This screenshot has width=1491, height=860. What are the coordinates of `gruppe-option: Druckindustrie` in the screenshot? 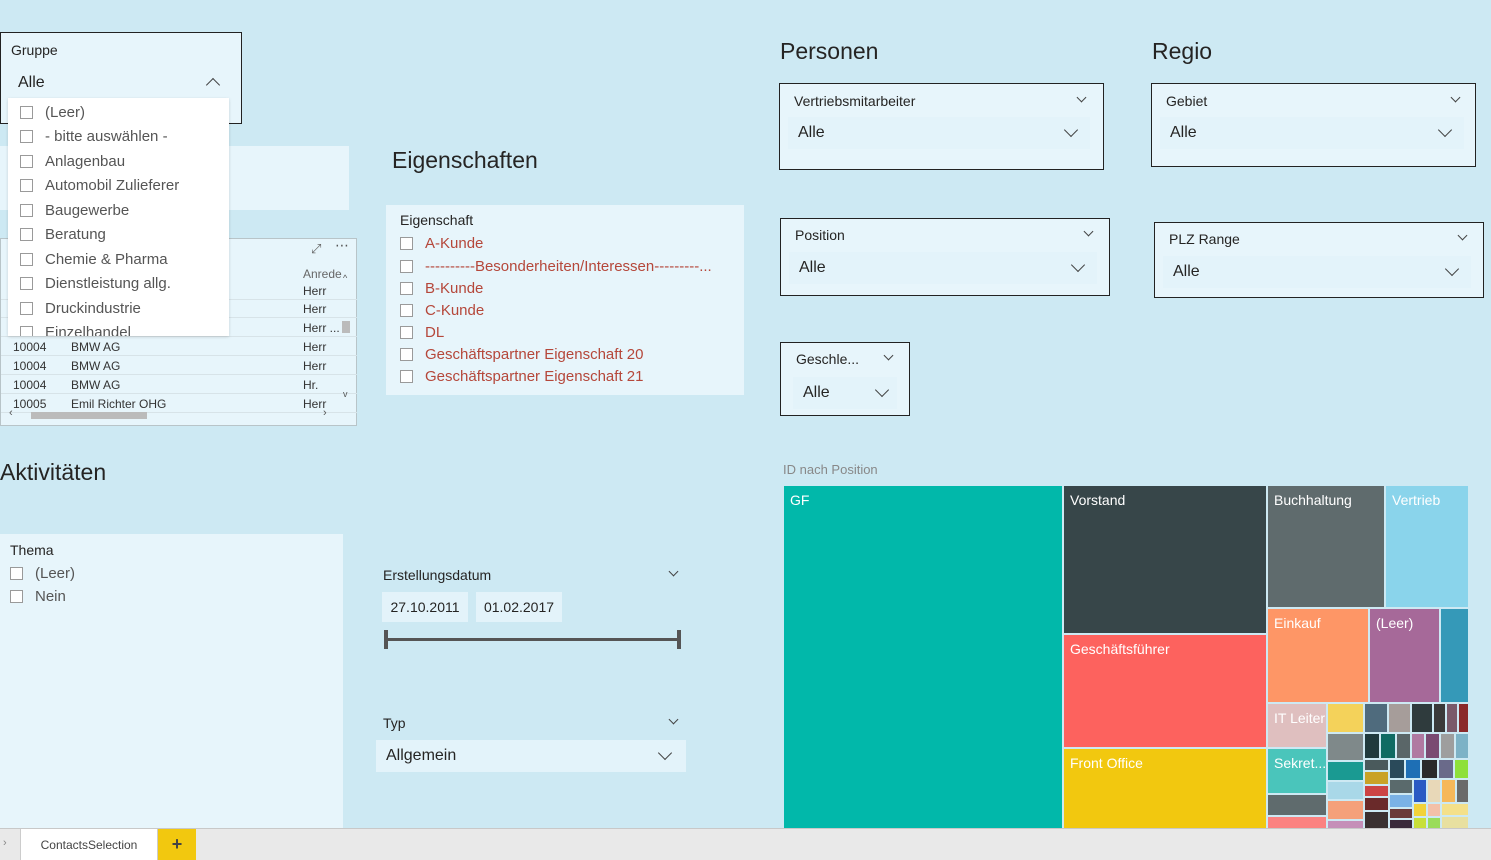 It's located at (80, 308).